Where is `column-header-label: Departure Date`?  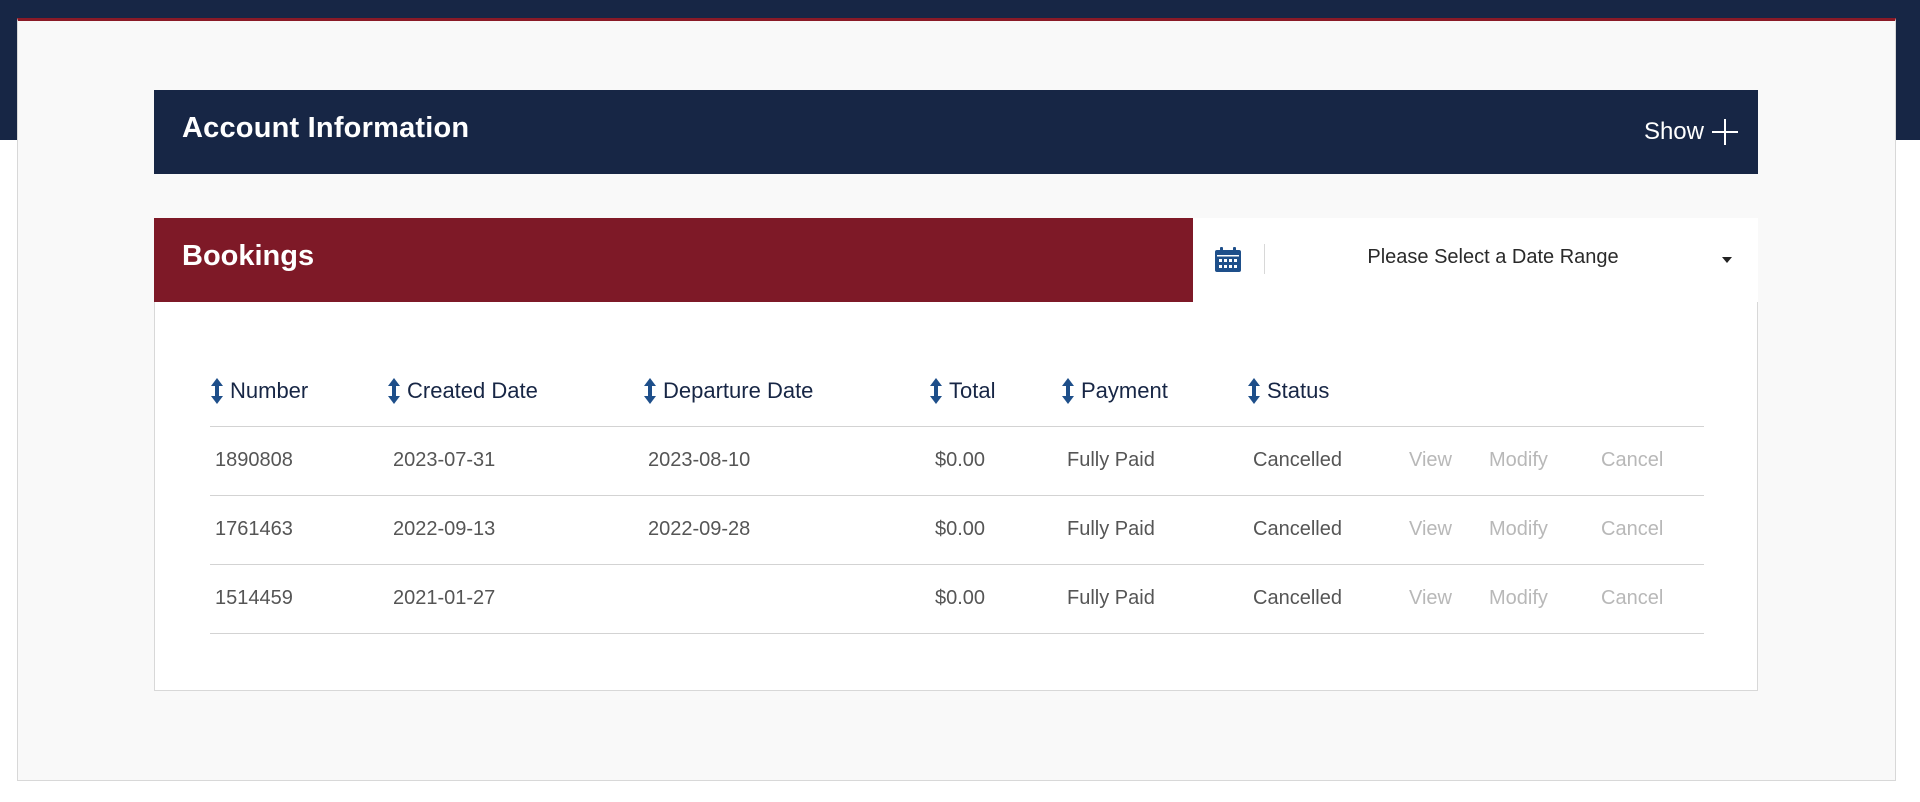
column-header-label: Departure Date is located at coordinates (738, 390).